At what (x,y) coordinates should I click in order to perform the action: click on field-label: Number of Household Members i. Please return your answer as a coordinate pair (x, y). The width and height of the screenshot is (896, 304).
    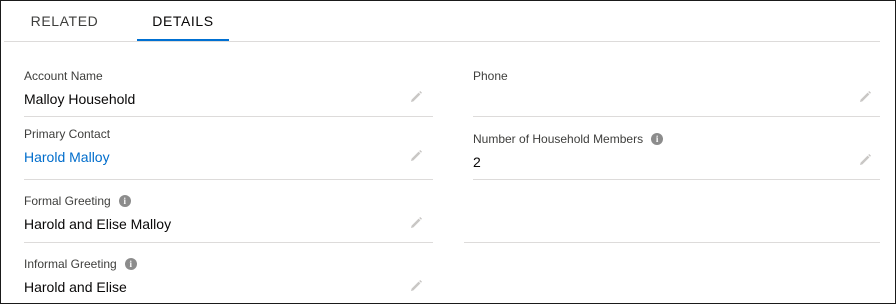
    Looking at the image, I should click on (568, 139).